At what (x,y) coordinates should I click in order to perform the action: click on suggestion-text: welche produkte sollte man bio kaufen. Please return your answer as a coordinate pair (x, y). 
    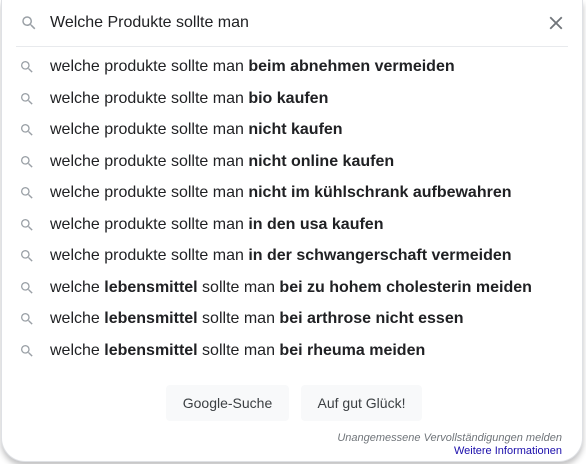
    Looking at the image, I should click on (189, 99).